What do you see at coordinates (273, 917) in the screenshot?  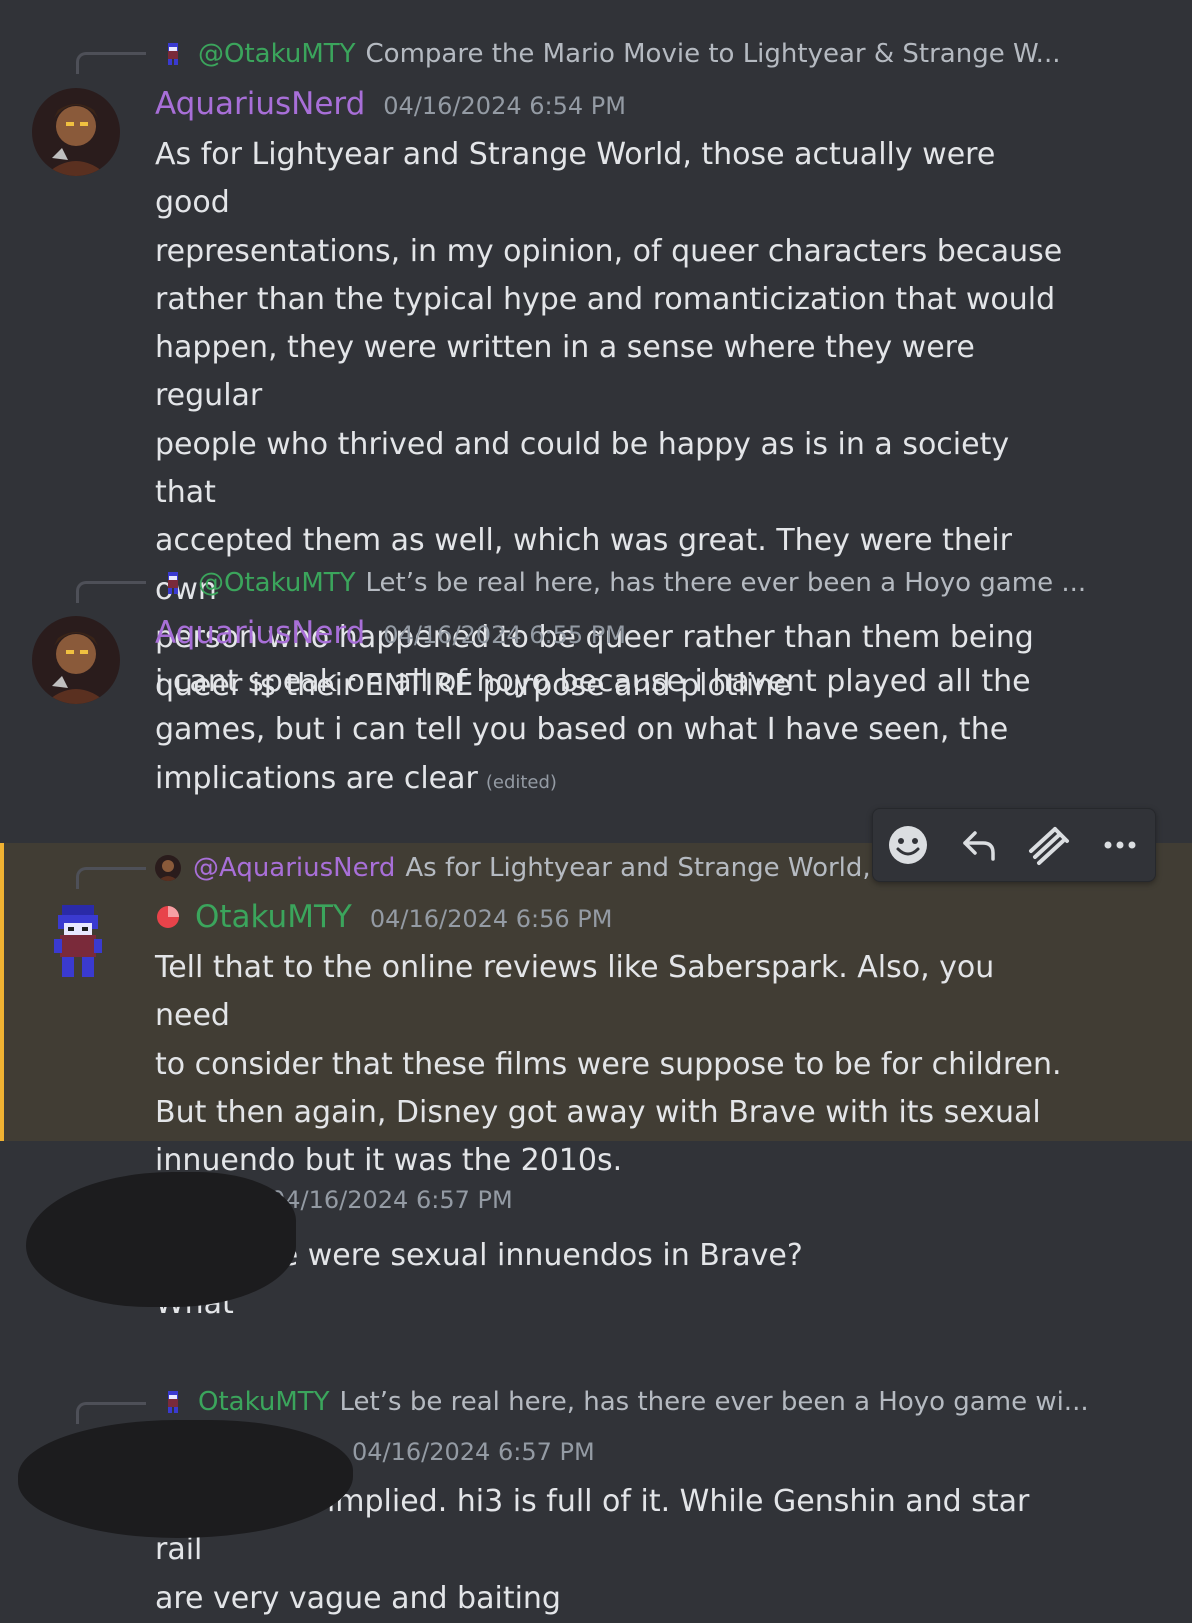 I see `author-name: OtakuMTY` at bounding box center [273, 917].